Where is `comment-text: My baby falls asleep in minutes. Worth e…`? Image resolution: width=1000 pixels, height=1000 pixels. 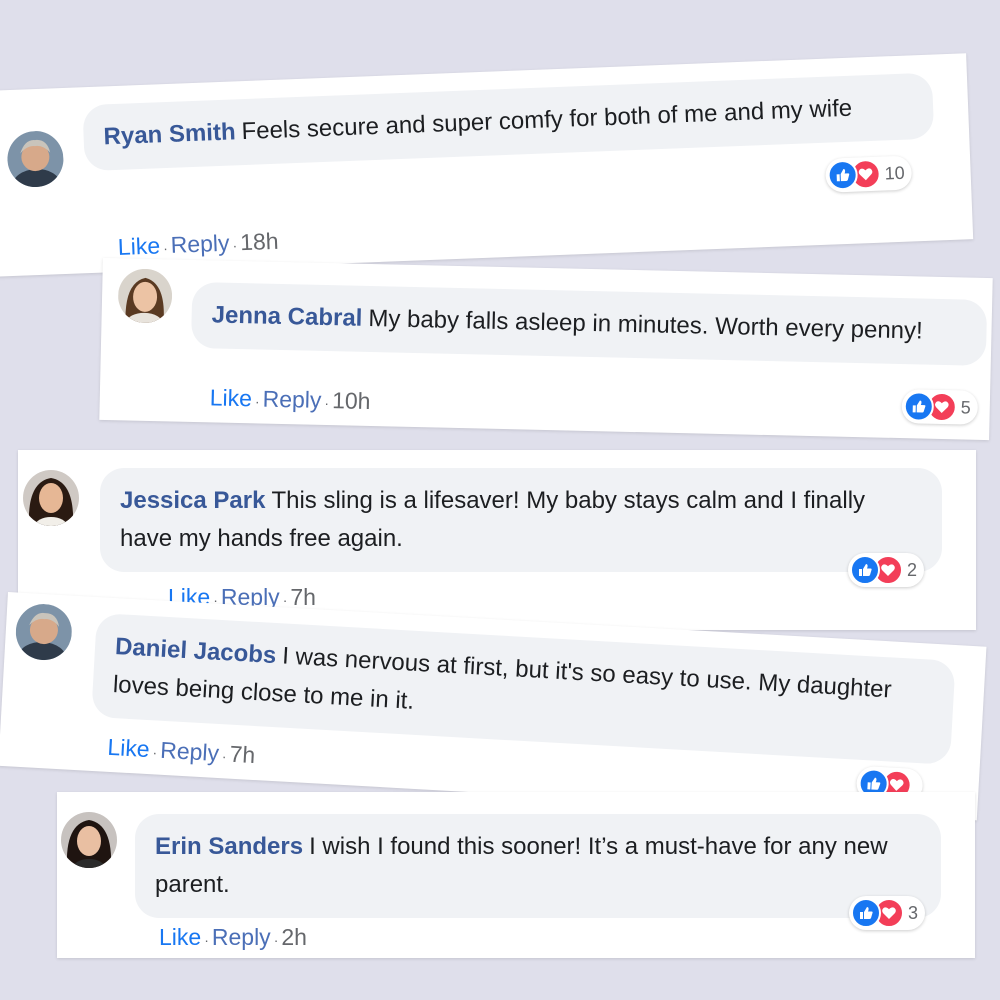 comment-text: My baby falls asleep in minutes. Worth e… is located at coordinates (646, 324).